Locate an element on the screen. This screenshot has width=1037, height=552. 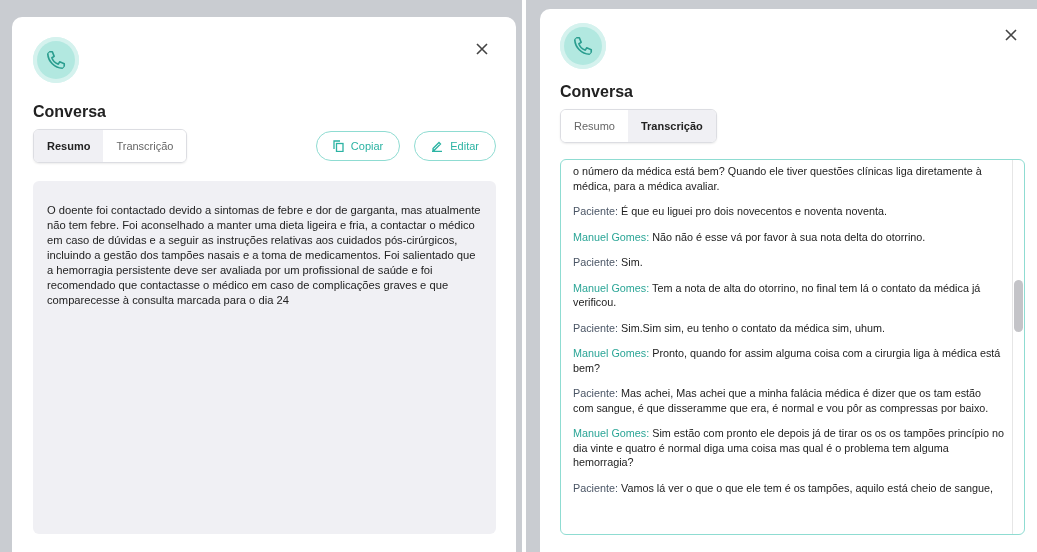
summary-text: O doente foi contactado devido a sintomas de febre e dor de garganta, mas atualmente não tem febre. Foi aconselhado a manter uma dieta ligeira e fria, a contactar o médico em caso de dúvidas e a seguir as instruções relativas aos cuidados pós-cirúrgicos, incluindo a gestão dos tampões nasais e a toma de medicamentos. Foi salientado que a hemorragia persistente deve ser avaliada por um profissional de saúde e foi recomendado que contactasse o médico em caso de complicações graves e que comparecesse à consulta marcada para o dia 24 is located at coordinates (264, 255).